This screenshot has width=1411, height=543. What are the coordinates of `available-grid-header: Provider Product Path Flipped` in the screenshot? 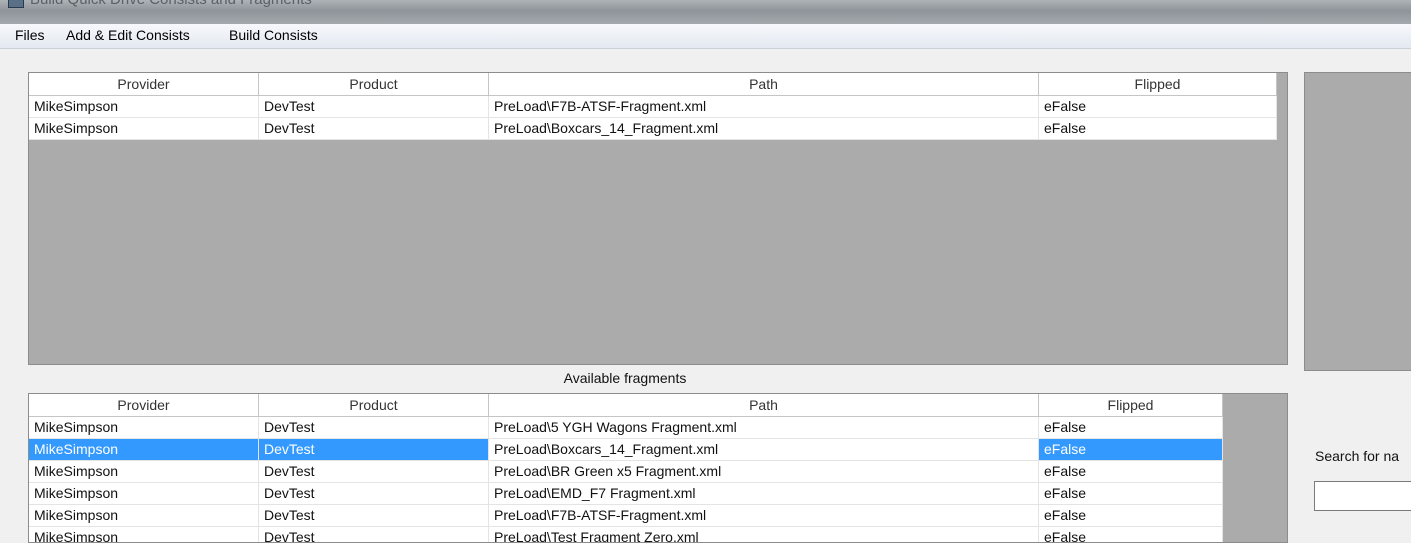 It's located at (626, 405).